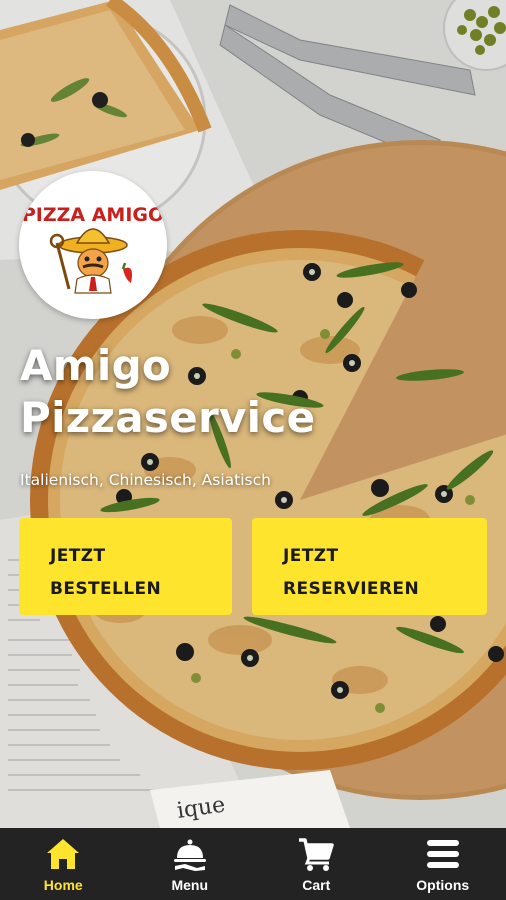  I want to click on home-icon, so click(63, 855).